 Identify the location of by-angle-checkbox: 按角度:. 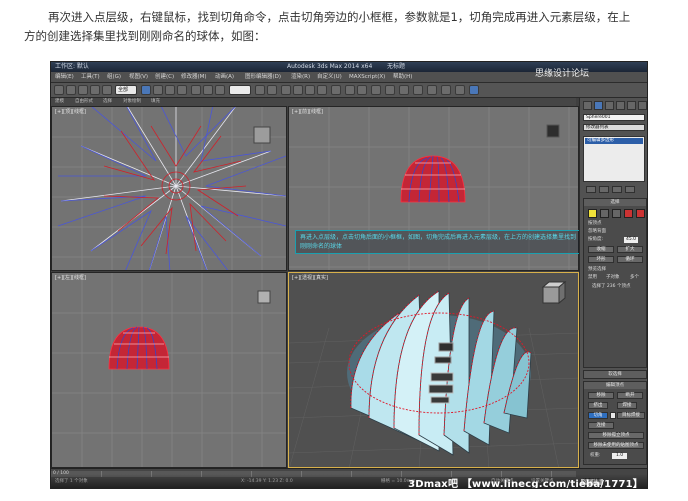
(595, 240).